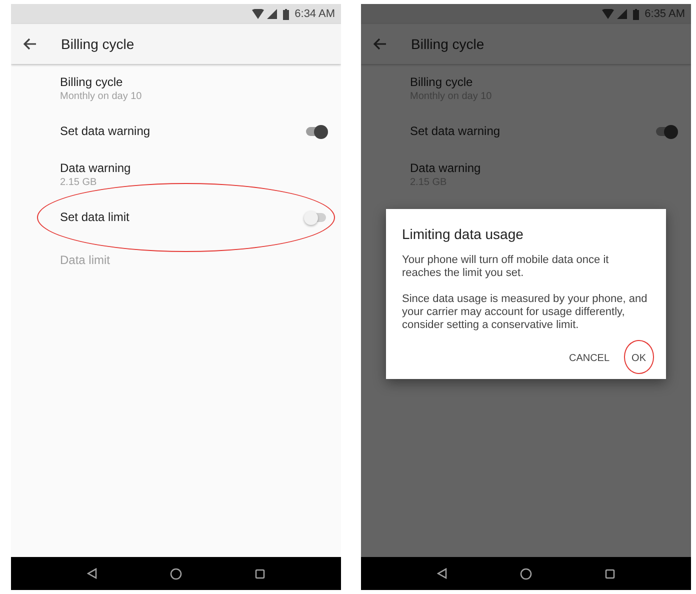 The height and width of the screenshot is (594, 696). What do you see at coordinates (664, 14) in the screenshot?
I see `status-time: 6:35 AM` at bounding box center [664, 14].